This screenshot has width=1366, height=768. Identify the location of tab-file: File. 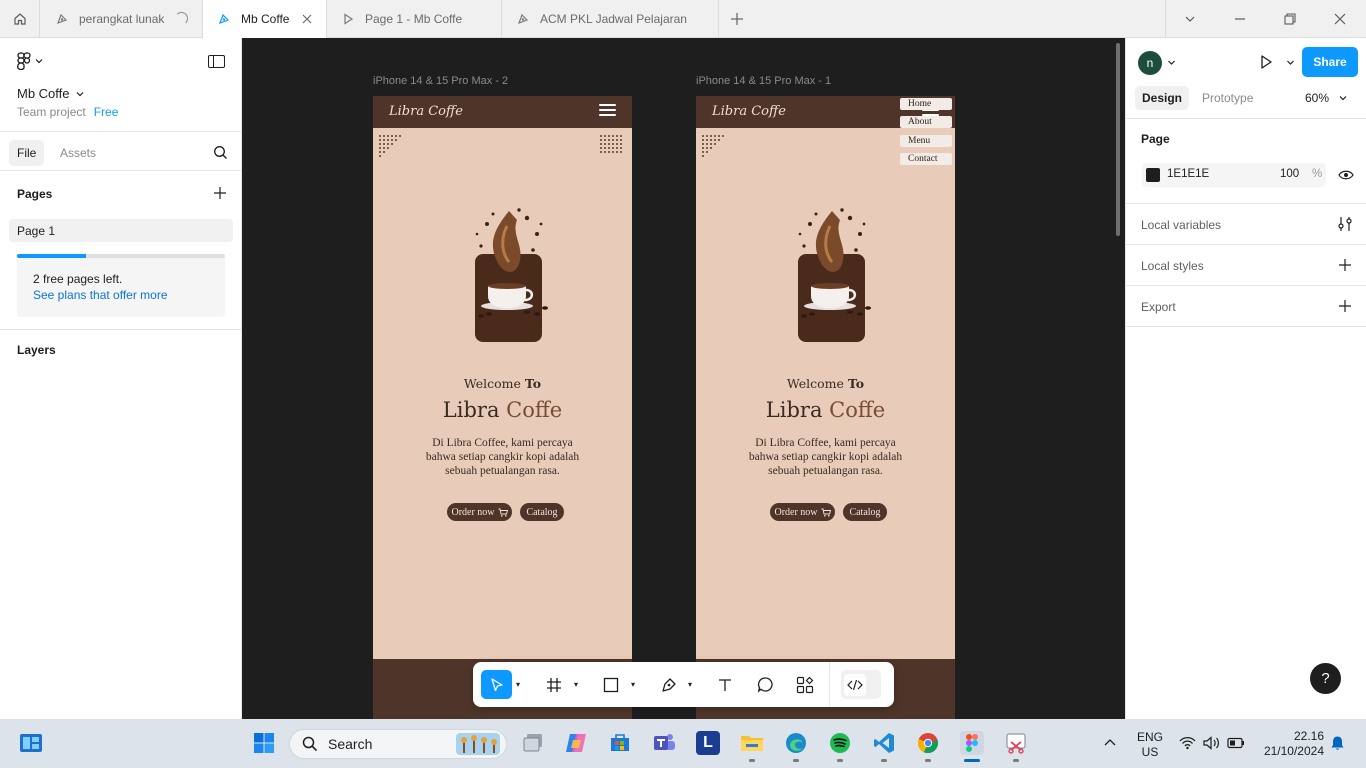
(27, 153).